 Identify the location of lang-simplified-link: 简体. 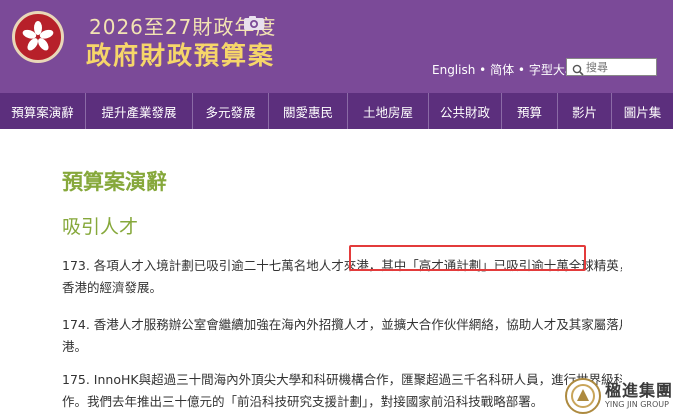
(502, 70).